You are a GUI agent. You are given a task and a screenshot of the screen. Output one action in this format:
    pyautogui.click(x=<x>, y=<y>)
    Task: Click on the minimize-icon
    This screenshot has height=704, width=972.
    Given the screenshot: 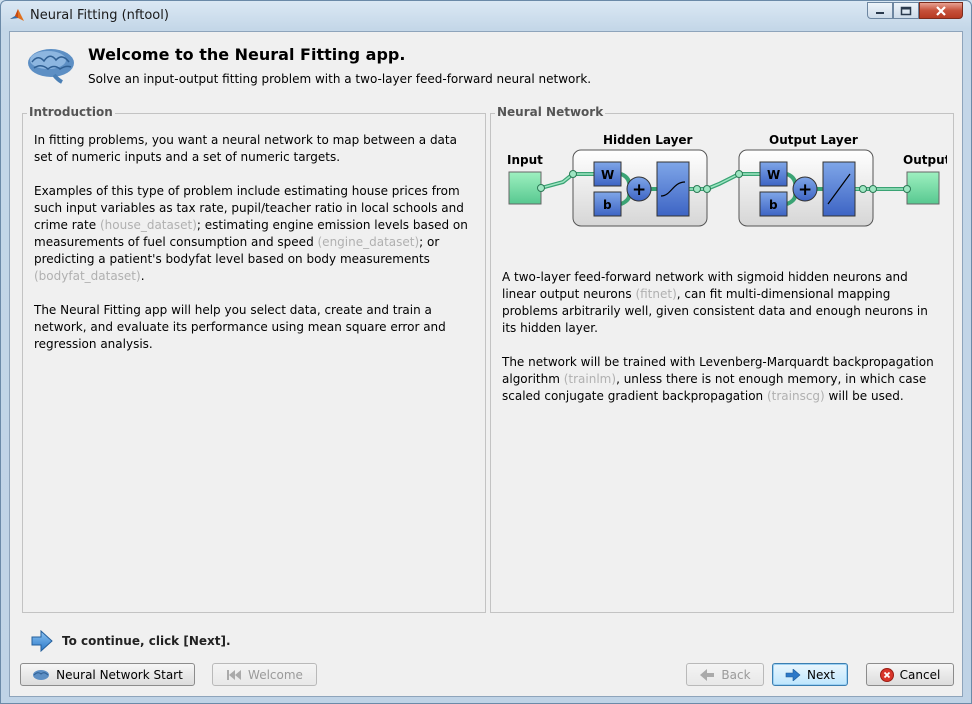 What is the action you would take?
    pyautogui.click(x=880, y=12)
    